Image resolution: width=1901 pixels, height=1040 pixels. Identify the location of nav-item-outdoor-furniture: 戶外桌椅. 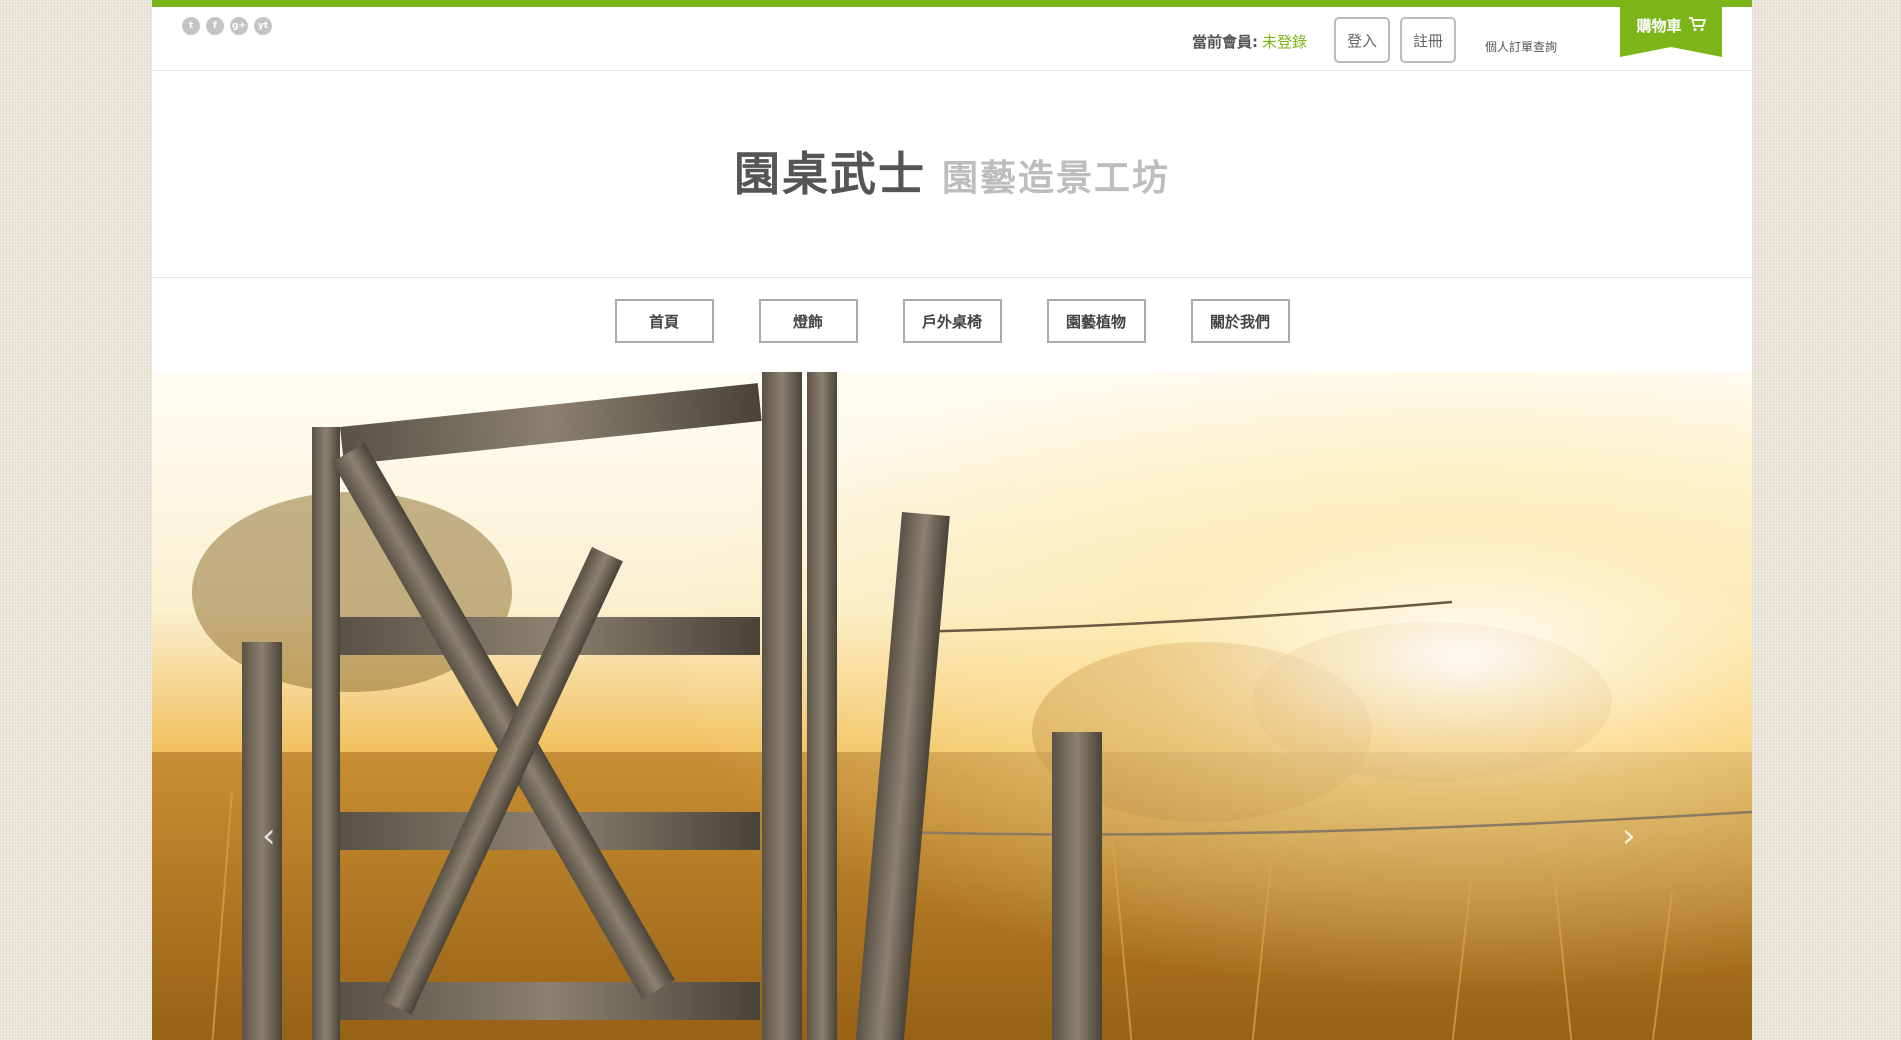
(952, 321).